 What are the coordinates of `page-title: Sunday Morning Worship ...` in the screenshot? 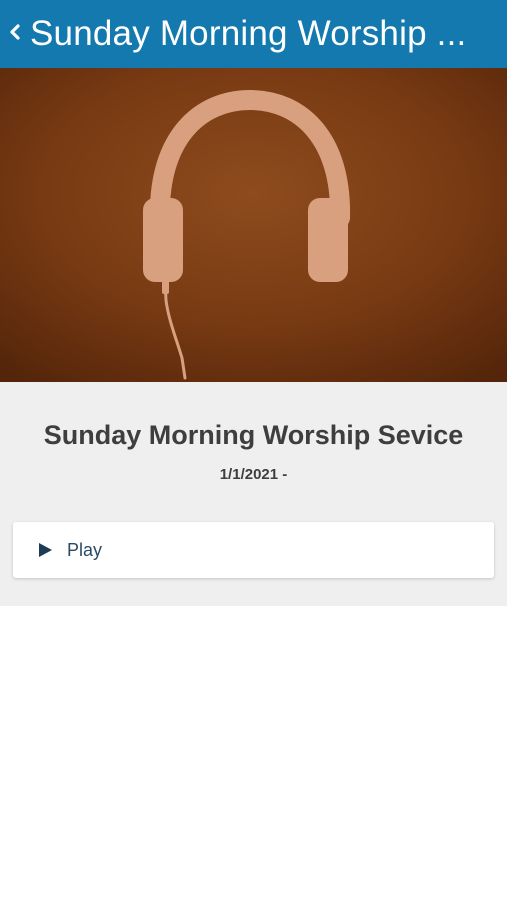 It's located at (248, 33).